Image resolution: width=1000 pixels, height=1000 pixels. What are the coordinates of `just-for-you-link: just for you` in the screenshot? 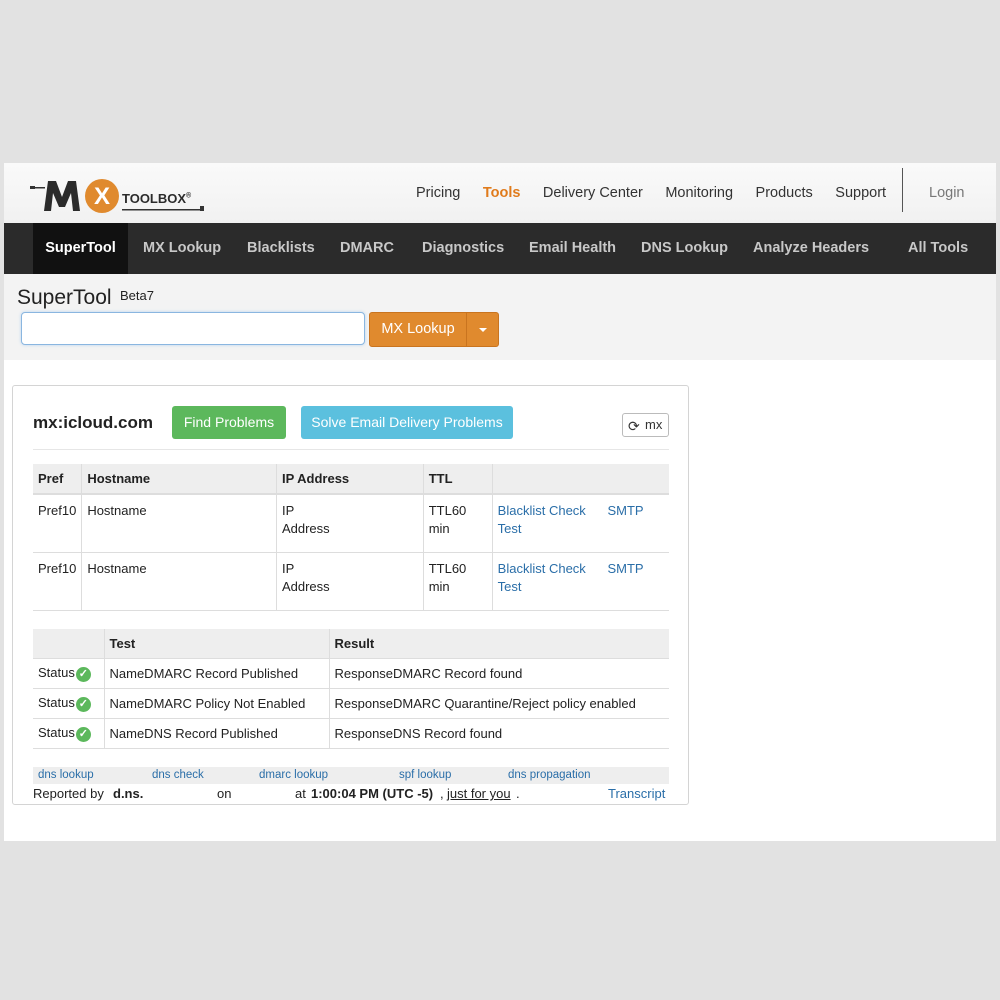 It's located at (479, 793).